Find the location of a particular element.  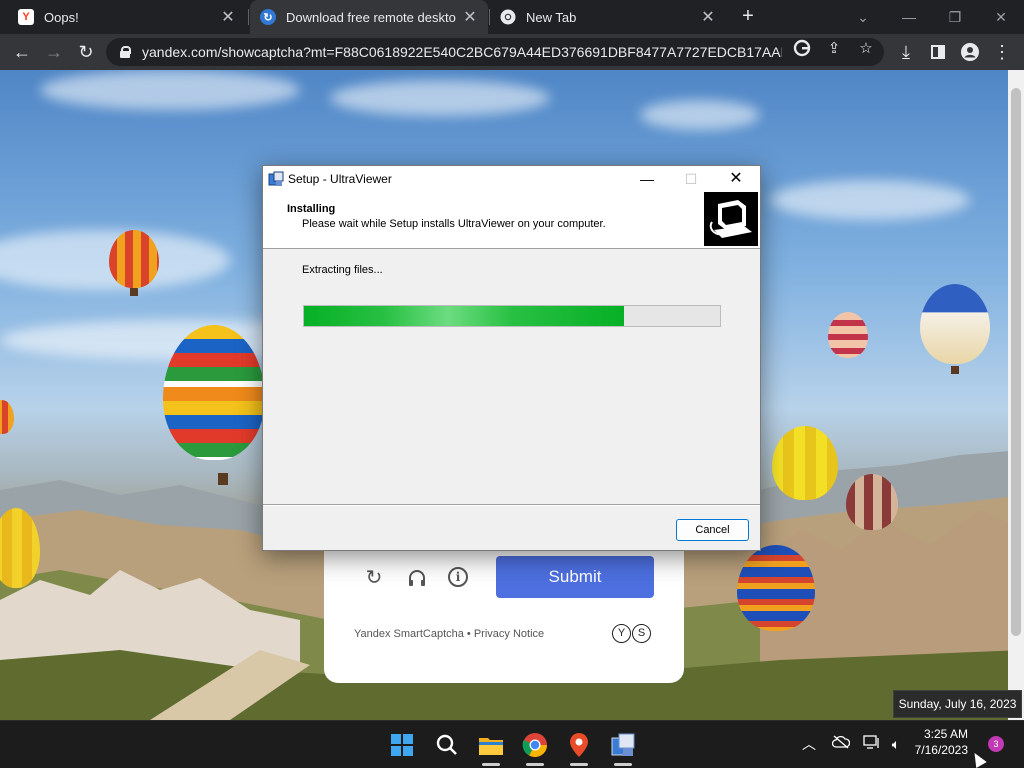

install-progress-bar is located at coordinates (512, 316).